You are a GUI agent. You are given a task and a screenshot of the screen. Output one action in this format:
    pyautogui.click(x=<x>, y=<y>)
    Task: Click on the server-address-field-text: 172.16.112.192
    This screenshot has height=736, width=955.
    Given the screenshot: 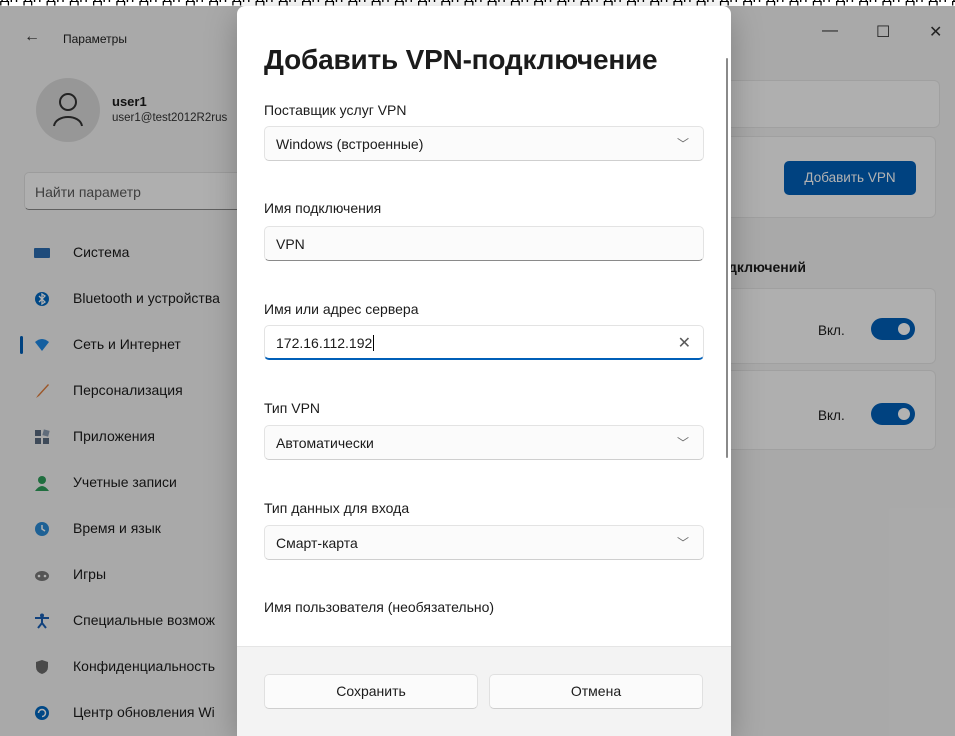 What is the action you would take?
    pyautogui.click(x=325, y=343)
    